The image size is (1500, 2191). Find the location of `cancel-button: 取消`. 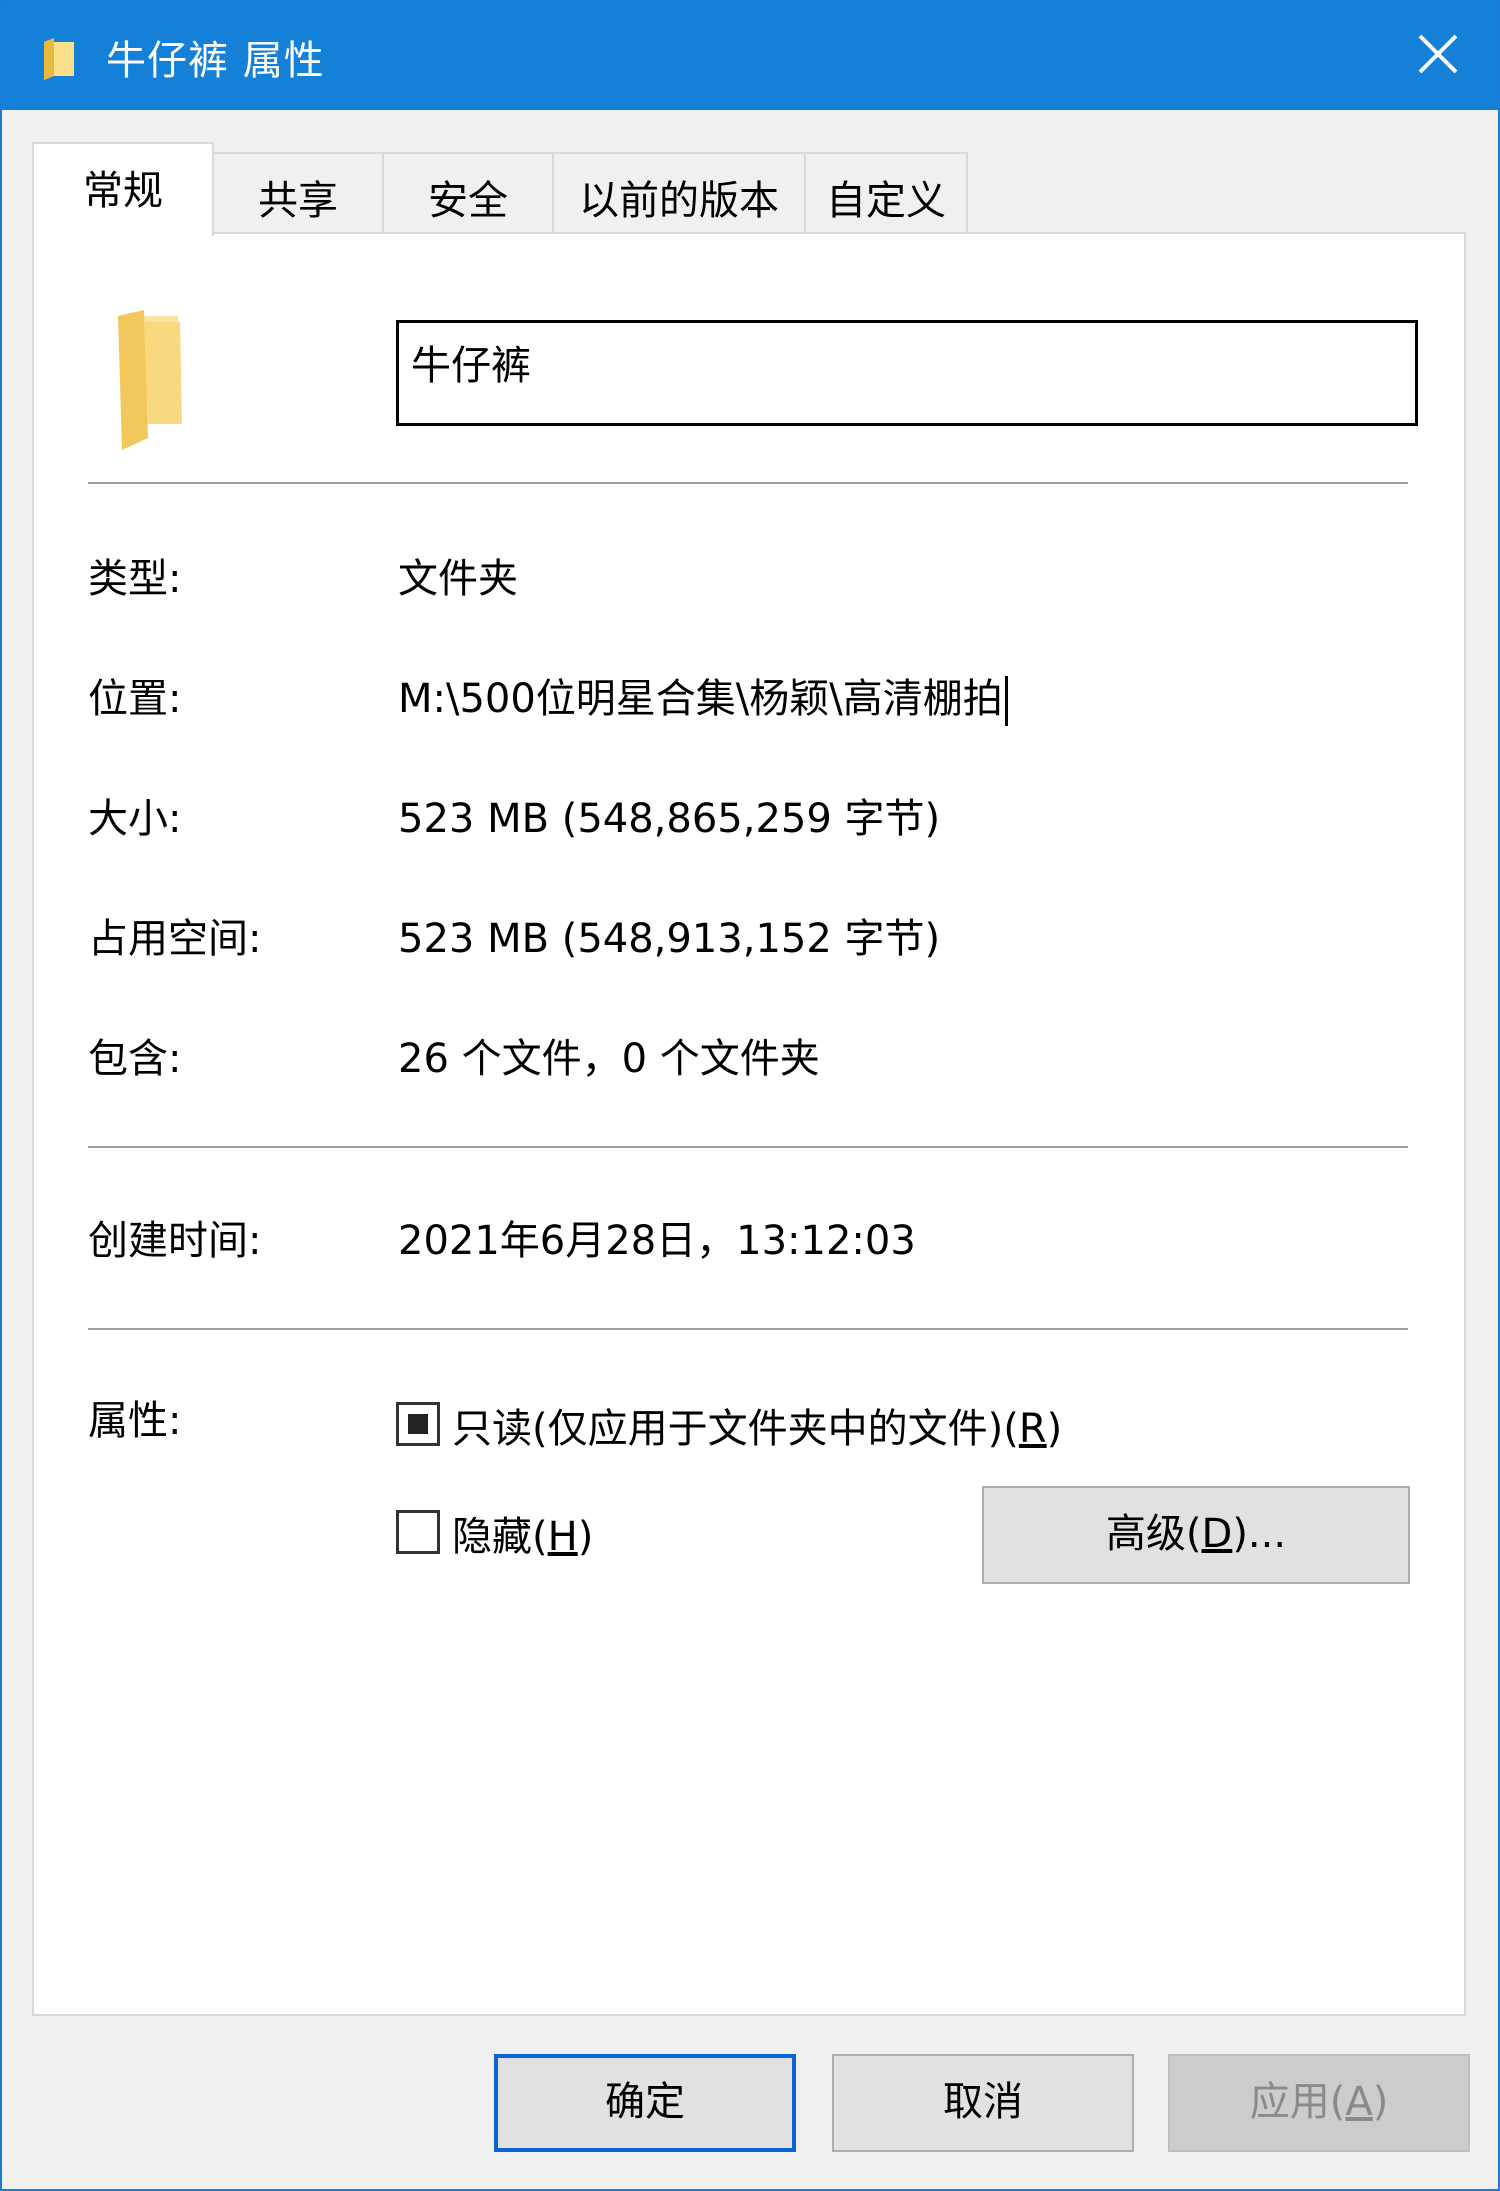

cancel-button: 取消 is located at coordinates (983, 2103).